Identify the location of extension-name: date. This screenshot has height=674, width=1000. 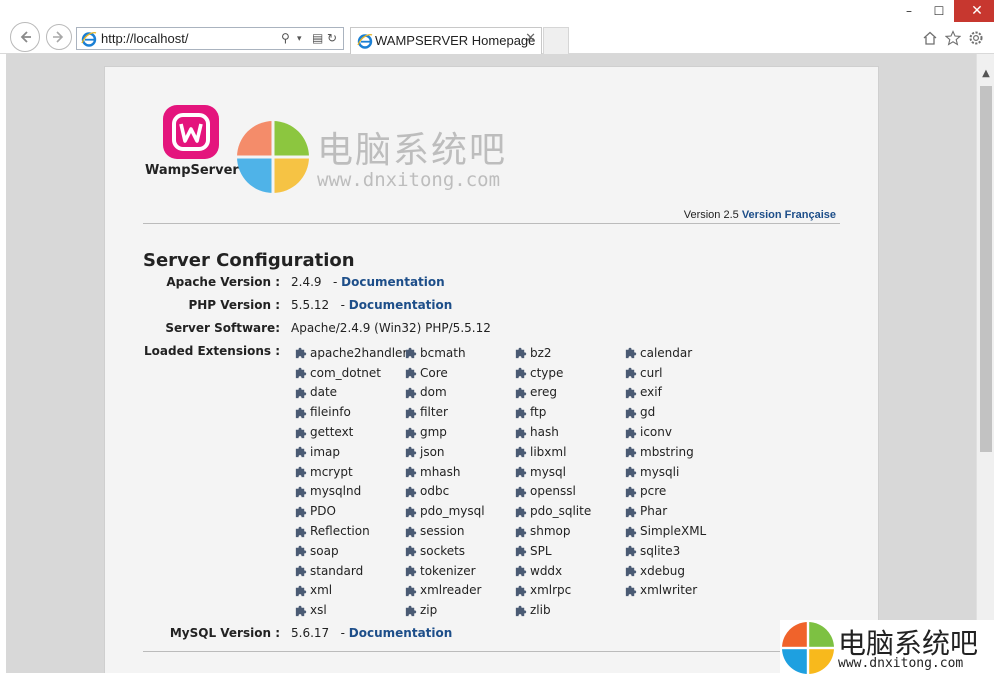
(324, 392).